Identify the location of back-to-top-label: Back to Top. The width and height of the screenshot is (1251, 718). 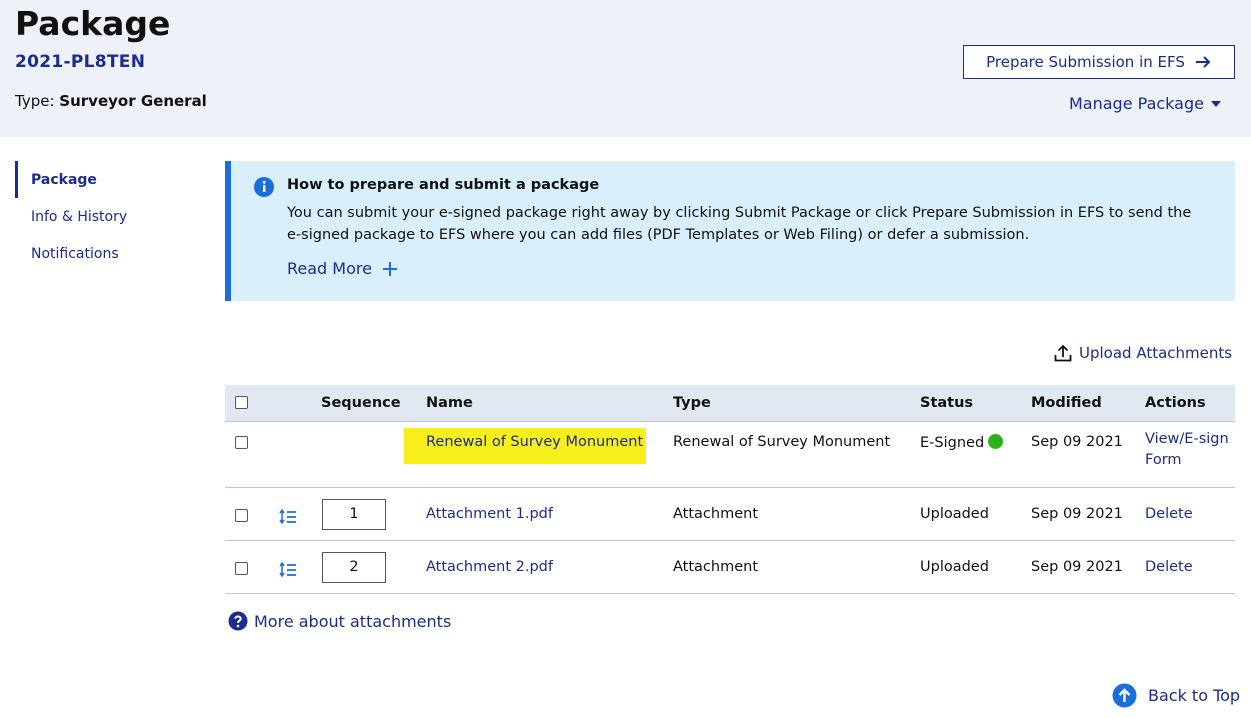
(1194, 695).